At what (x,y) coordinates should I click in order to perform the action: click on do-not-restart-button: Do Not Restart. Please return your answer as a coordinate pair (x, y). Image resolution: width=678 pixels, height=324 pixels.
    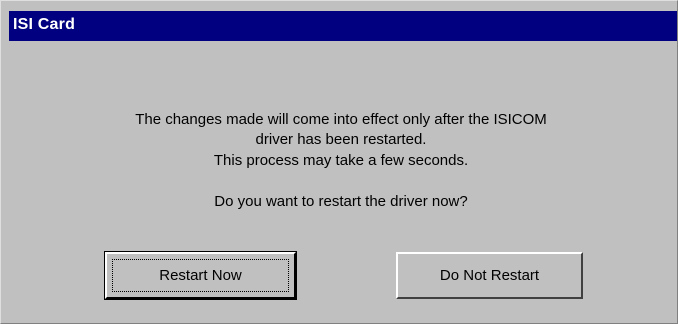
    Looking at the image, I should click on (489, 275).